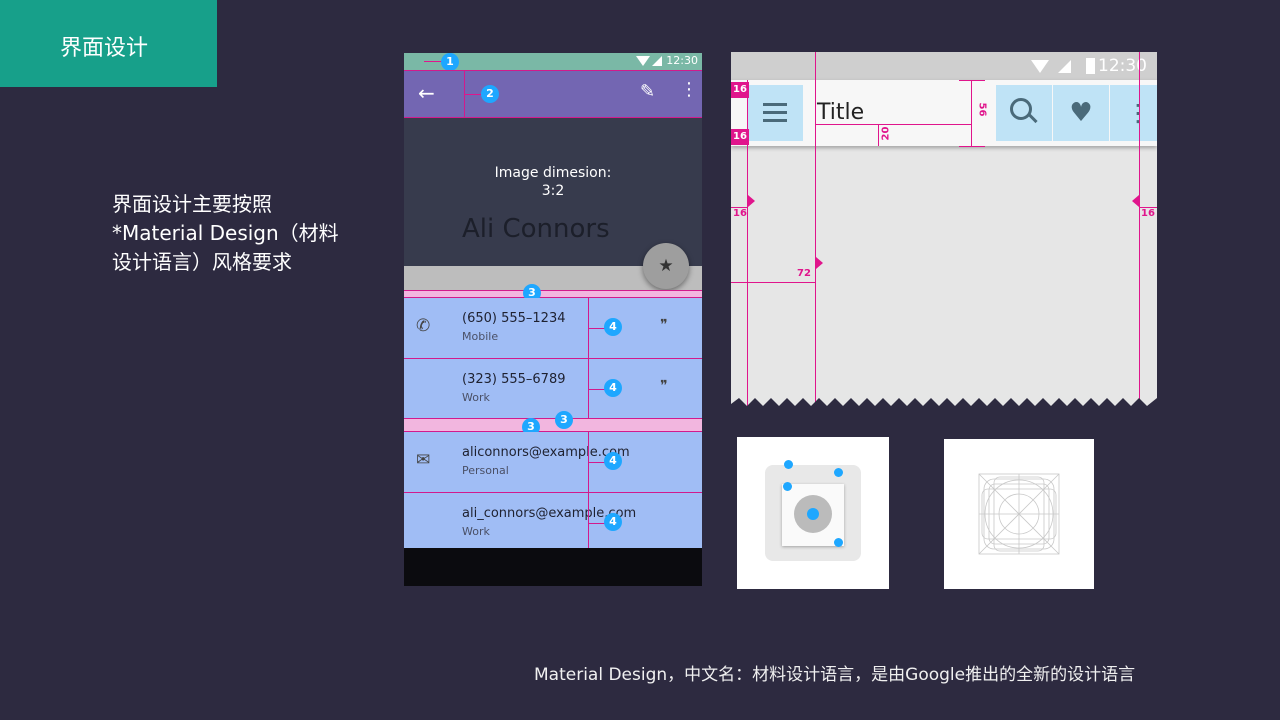 The image size is (1280, 720). I want to click on icon-keyline-grid-card, so click(1019, 514).